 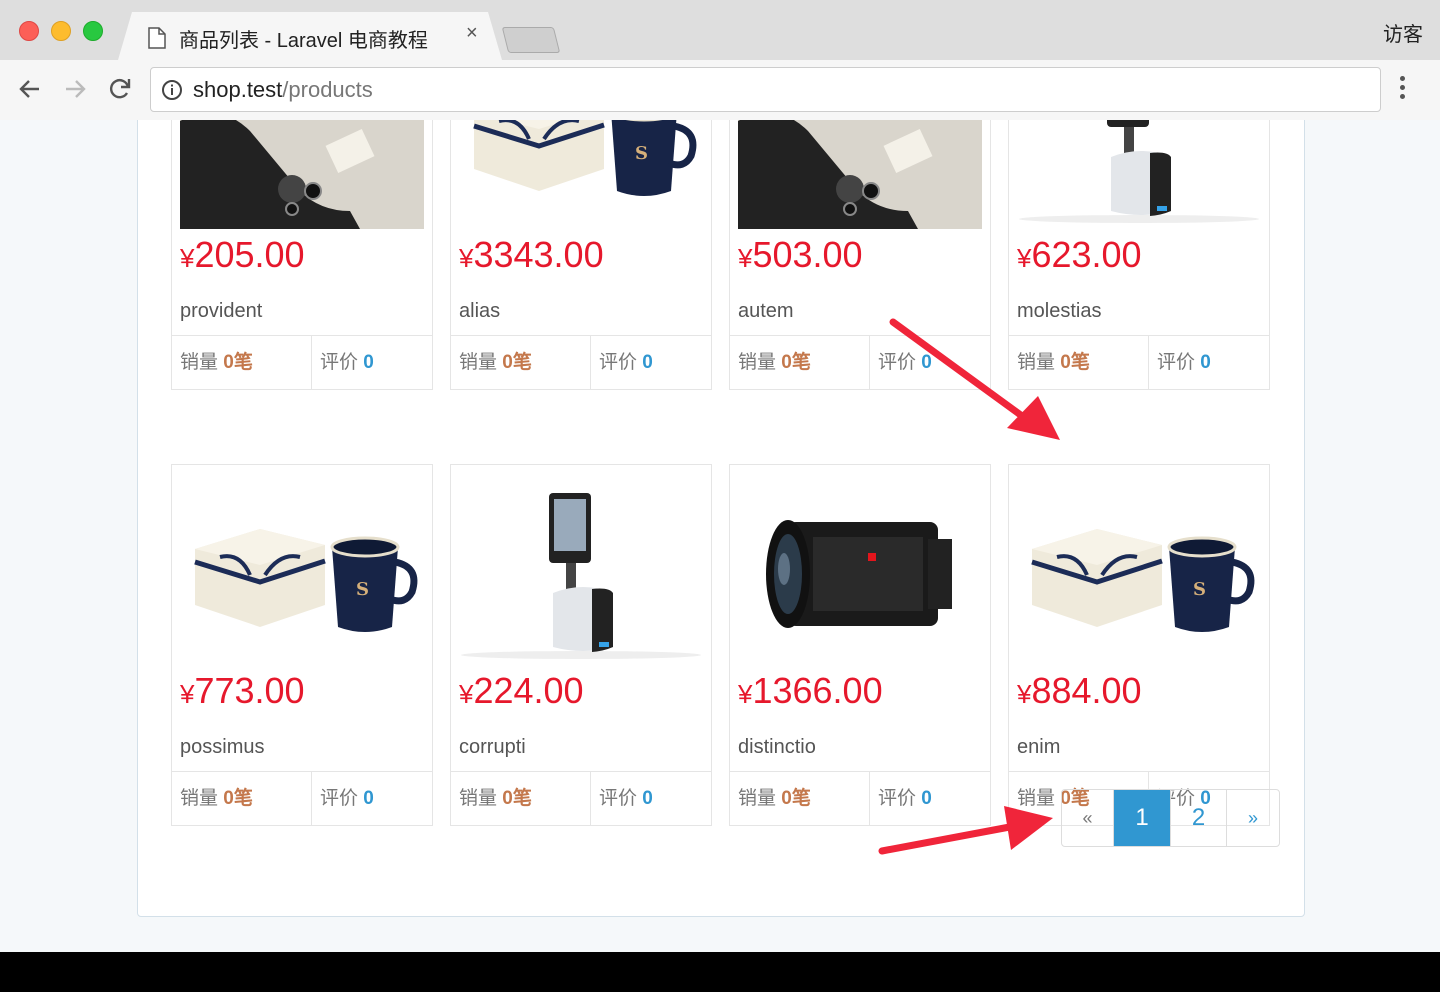 I want to click on forward-icon, so click(x=75, y=89).